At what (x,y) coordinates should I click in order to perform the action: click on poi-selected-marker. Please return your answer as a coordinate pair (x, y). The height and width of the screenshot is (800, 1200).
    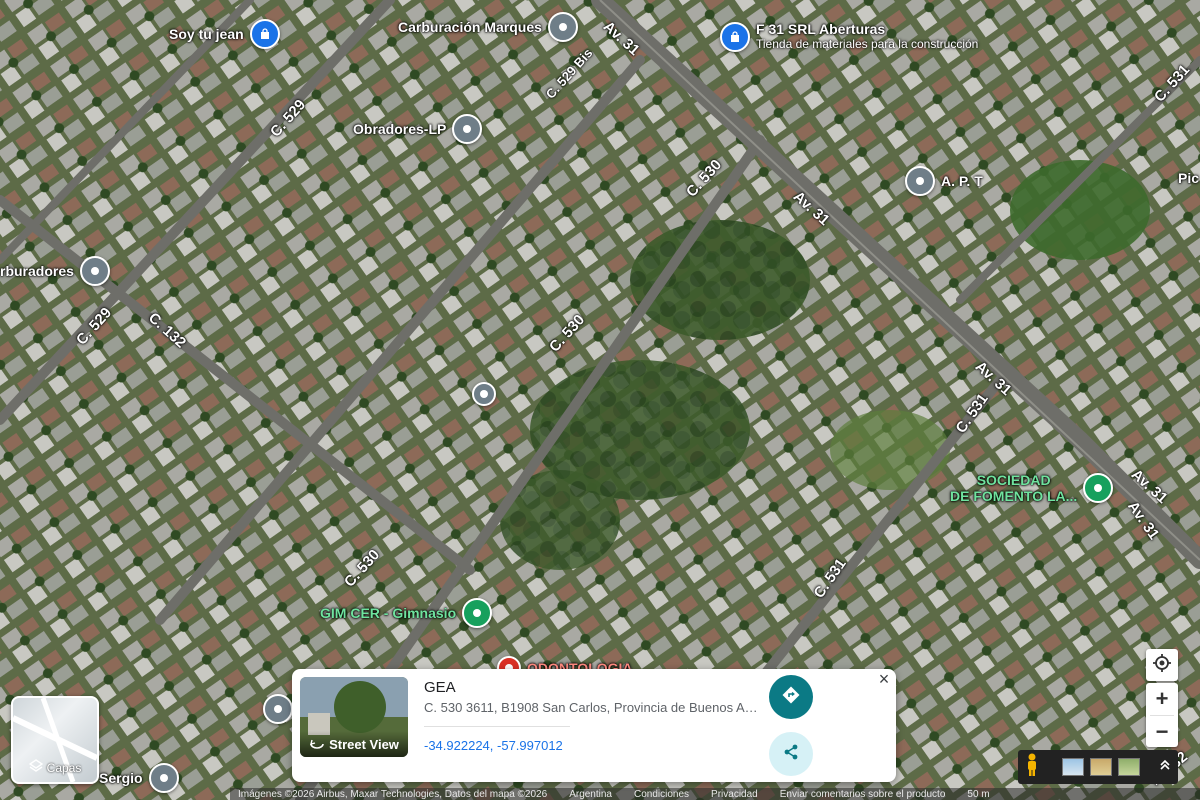
    Looking at the image, I should click on (484, 394).